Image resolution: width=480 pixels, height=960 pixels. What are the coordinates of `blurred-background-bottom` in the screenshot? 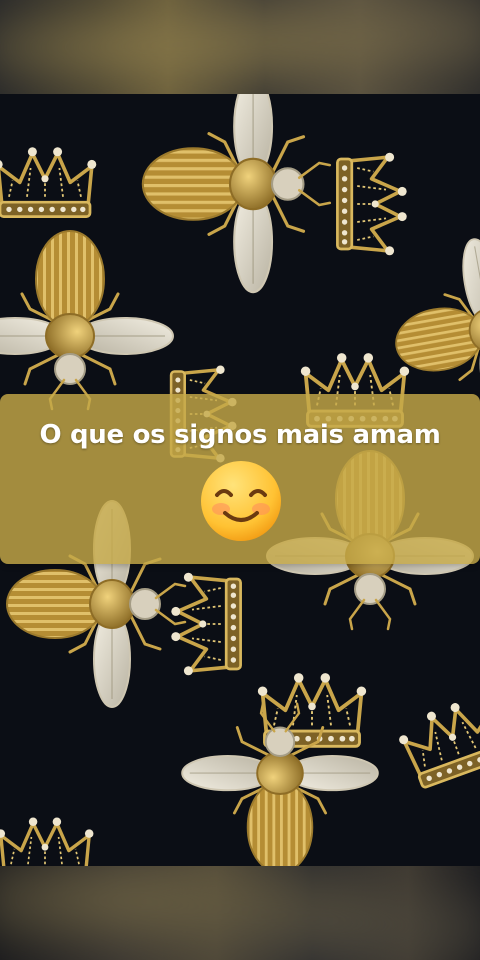 It's located at (240, 913).